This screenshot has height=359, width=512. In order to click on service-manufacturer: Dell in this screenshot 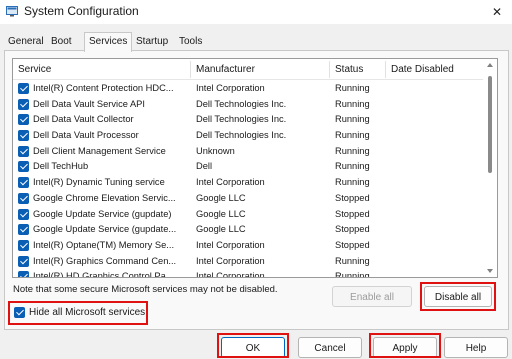, I will do `click(204, 166)`.